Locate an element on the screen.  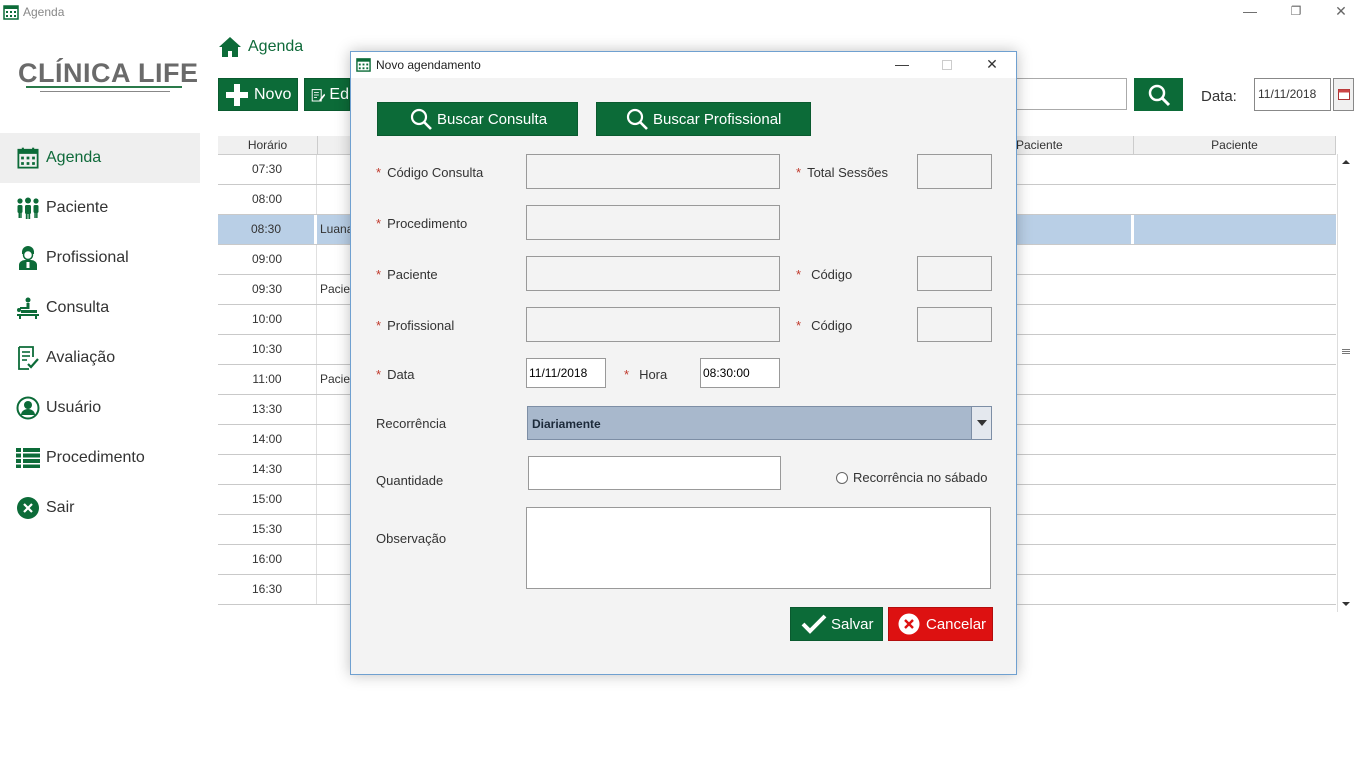
search-professional-button: Buscar Profissional is located at coordinates (703, 119).